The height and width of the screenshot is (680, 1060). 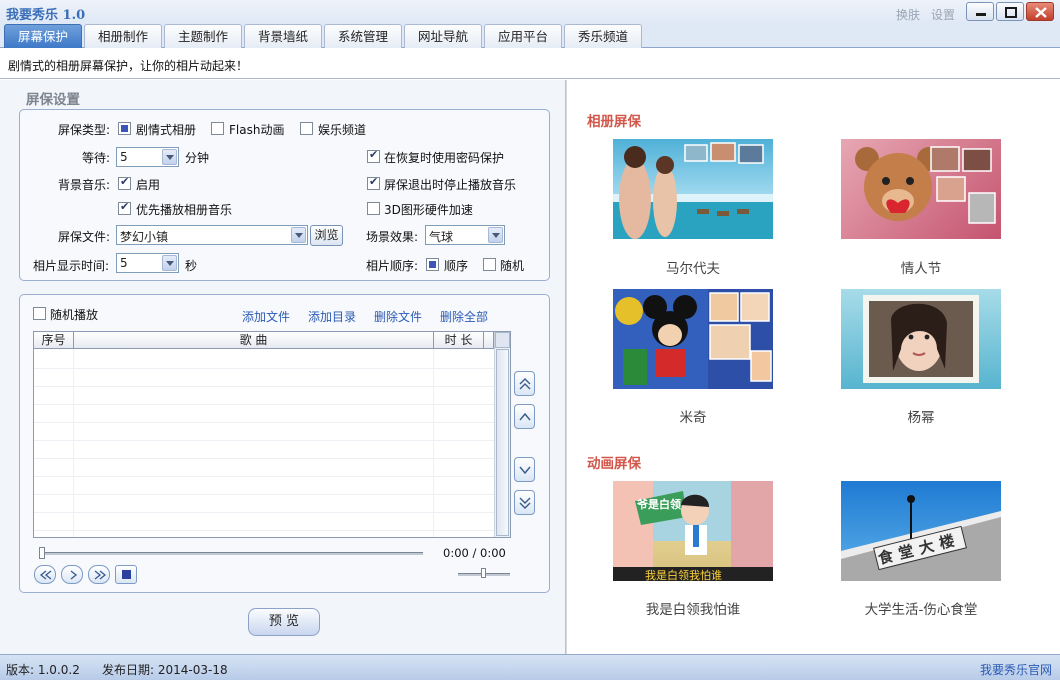 I want to click on column-header-spacer, so click(x=489, y=340).